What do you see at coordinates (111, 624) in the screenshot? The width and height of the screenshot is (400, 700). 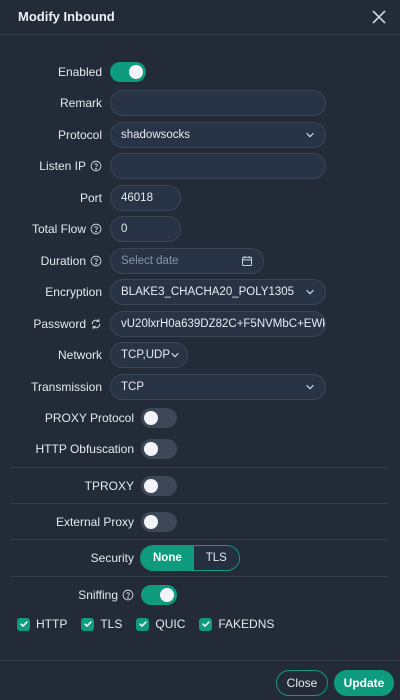 I see `sniff-option-label: TLS` at bounding box center [111, 624].